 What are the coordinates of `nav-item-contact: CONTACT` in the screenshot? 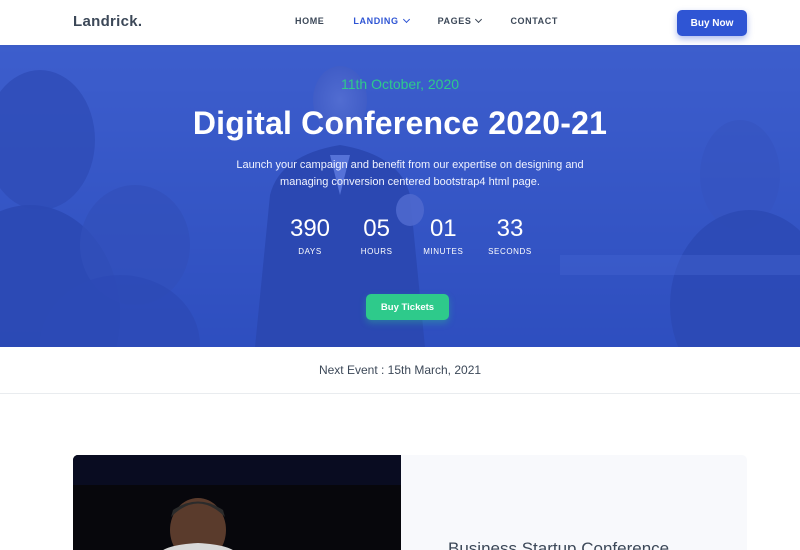 It's located at (534, 21).